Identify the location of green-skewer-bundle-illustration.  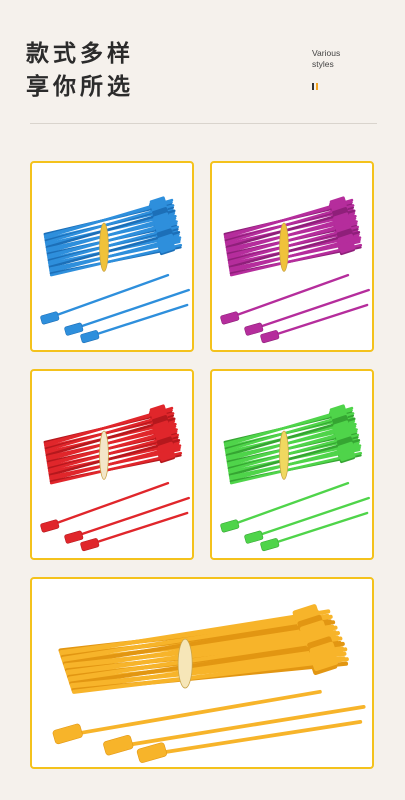
(295, 478).